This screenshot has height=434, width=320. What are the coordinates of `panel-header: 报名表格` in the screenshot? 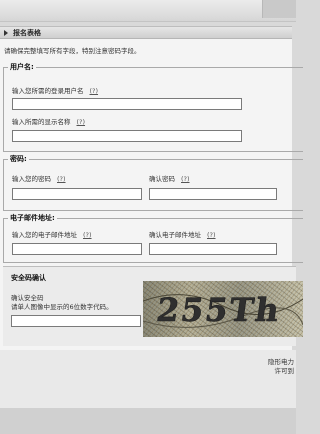 It's located at (146, 32).